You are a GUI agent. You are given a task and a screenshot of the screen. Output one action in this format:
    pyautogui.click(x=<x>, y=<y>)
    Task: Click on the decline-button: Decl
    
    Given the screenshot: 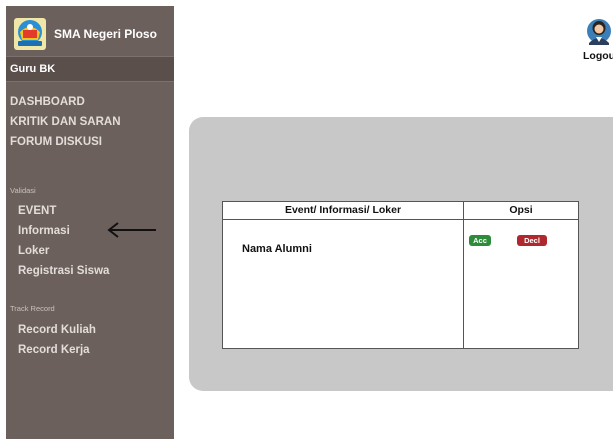 What is the action you would take?
    pyautogui.click(x=532, y=240)
    